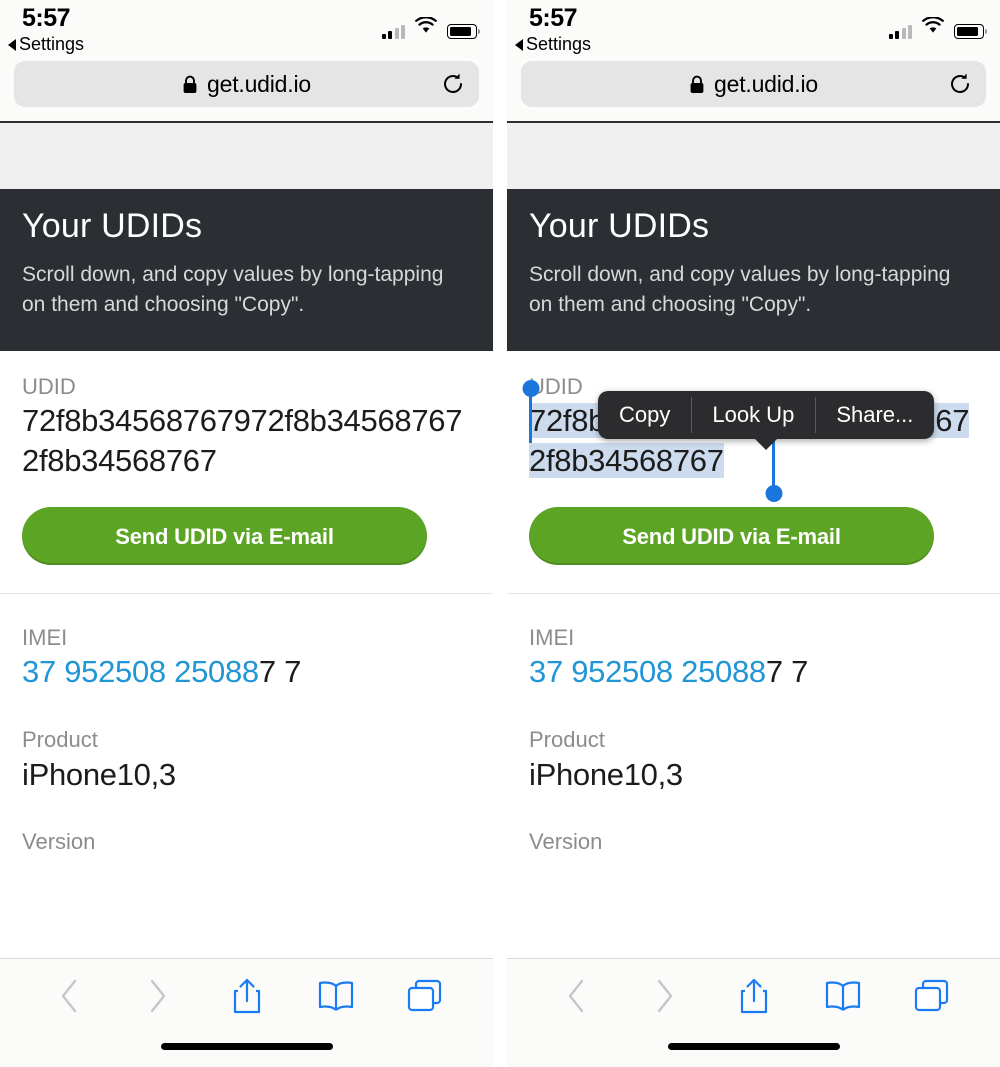 This screenshot has height=1067, width=1000. What do you see at coordinates (49, 386) in the screenshot?
I see `udid-label: UDID` at bounding box center [49, 386].